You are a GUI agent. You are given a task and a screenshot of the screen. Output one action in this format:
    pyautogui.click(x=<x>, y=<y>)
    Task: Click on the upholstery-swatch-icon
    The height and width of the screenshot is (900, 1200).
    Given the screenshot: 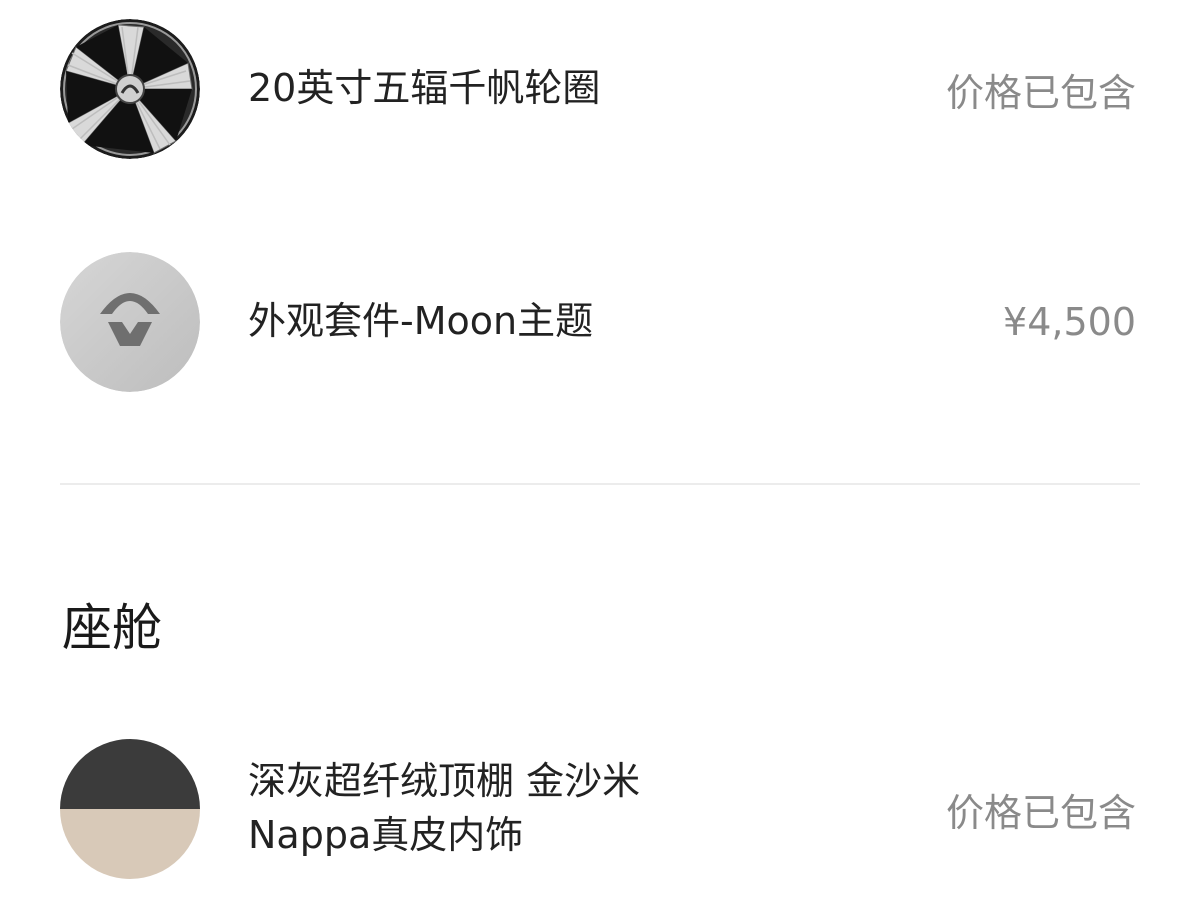 What is the action you would take?
    pyautogui.click(x=130, y=809)
    